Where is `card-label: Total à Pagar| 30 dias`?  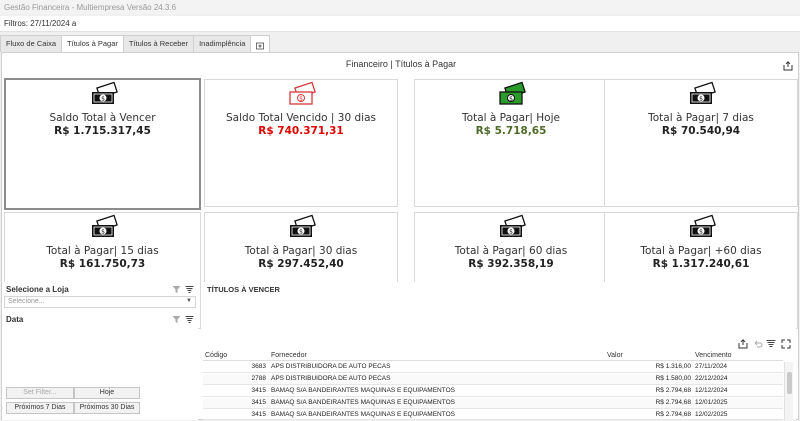 card-label: Total à Pagar| 30 dias is located at coordinates (301, 251).